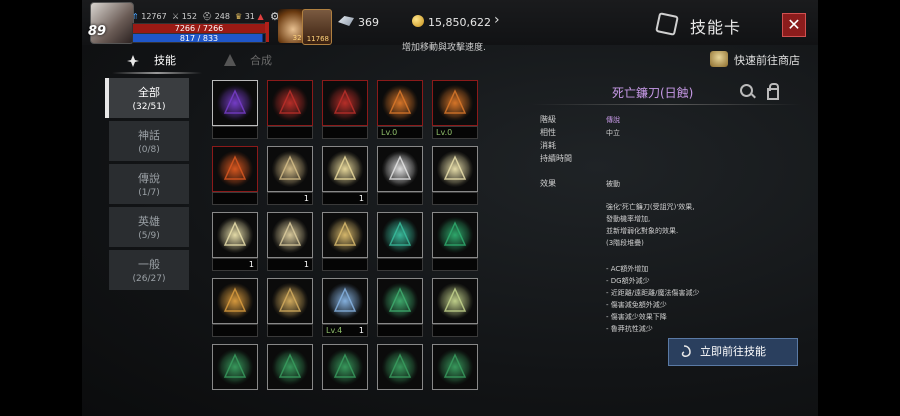 The height and width of the screenshot is (416, 900). What do you see at coordinates (400, 169) in the screenshot?
I see `curve-arrow-icon` at bounding box center [400, 169].